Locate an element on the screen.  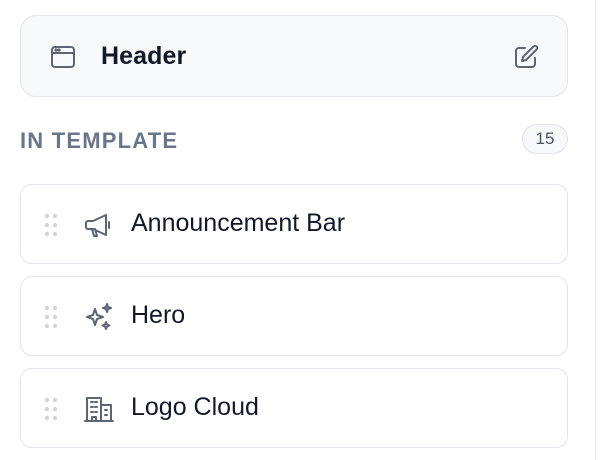
pencil-square-icon is located at coordinates (526, 57).